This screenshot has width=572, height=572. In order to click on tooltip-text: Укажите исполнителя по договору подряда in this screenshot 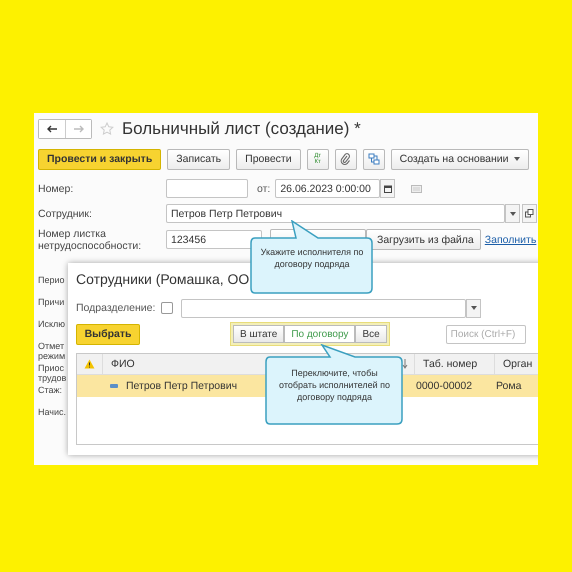, I will do `click(312, 258)`.